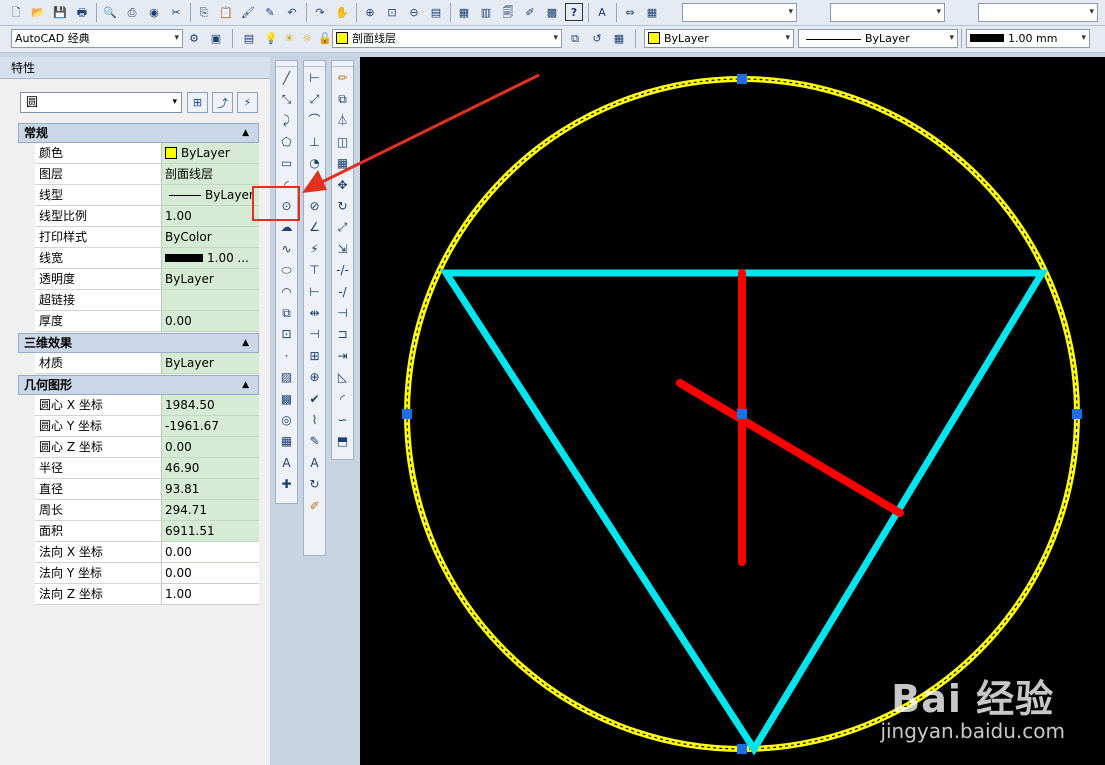  I want to click on calculator-icon: ▩, so click(552, 12).